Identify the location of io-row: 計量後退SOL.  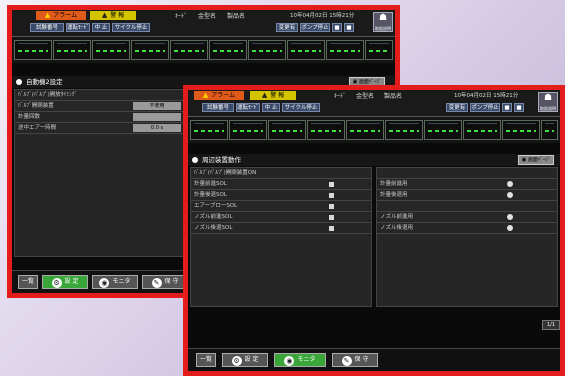
(281, 195).